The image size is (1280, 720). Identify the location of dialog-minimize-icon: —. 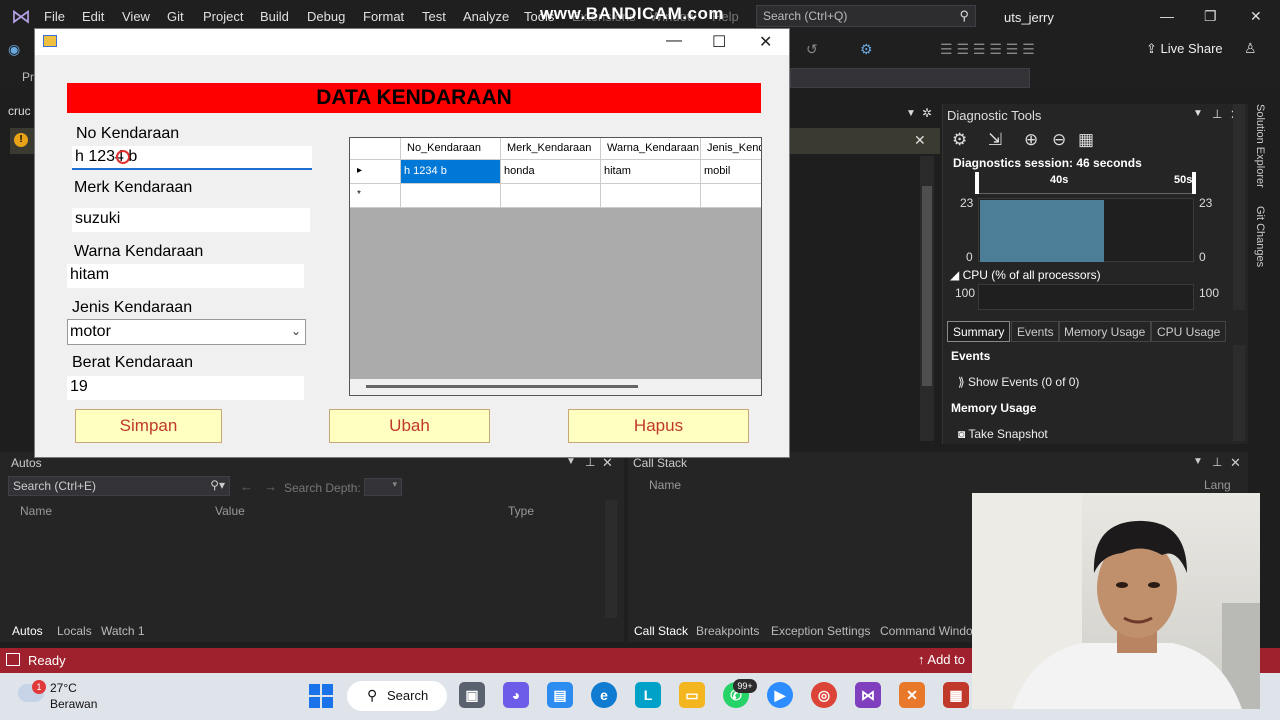
(674, 41).